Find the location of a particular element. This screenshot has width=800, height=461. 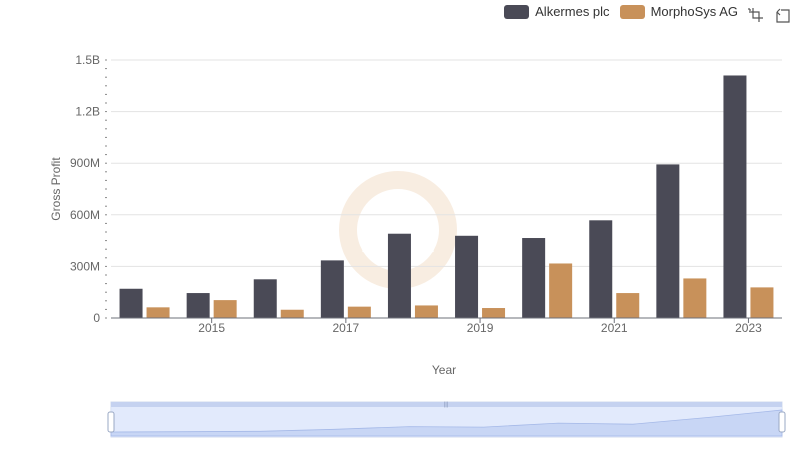

bar-alkermes-plc-2018 is located at coordinates (399, 275).